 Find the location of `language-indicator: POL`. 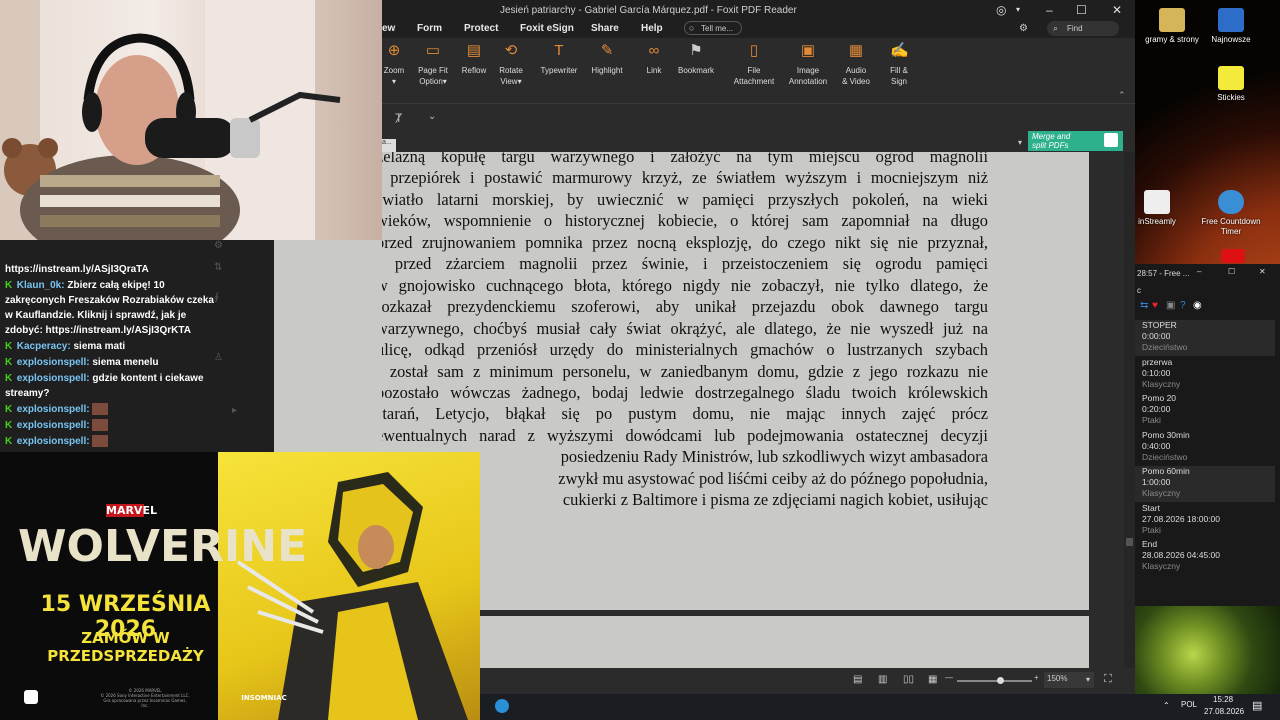

language-indicator: POL is located at coordinates (1189, 704).